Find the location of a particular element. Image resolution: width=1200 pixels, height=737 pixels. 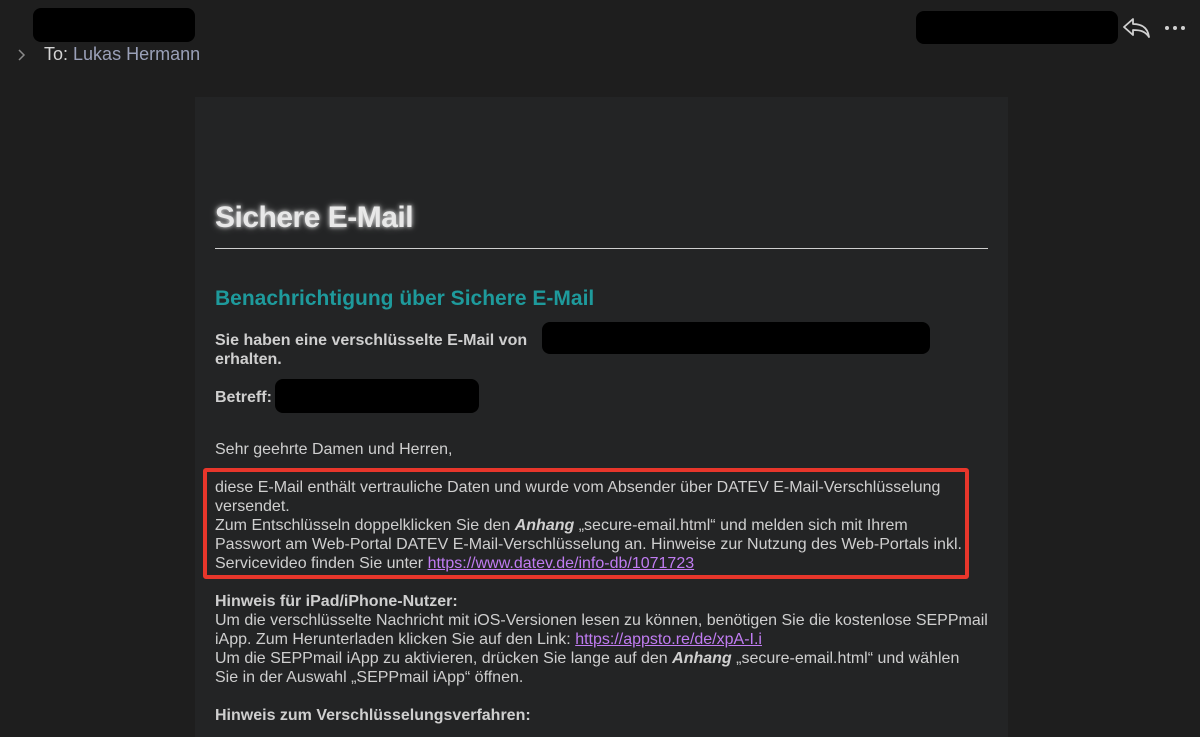

to-label: To: is located at coordinates (56, 54).